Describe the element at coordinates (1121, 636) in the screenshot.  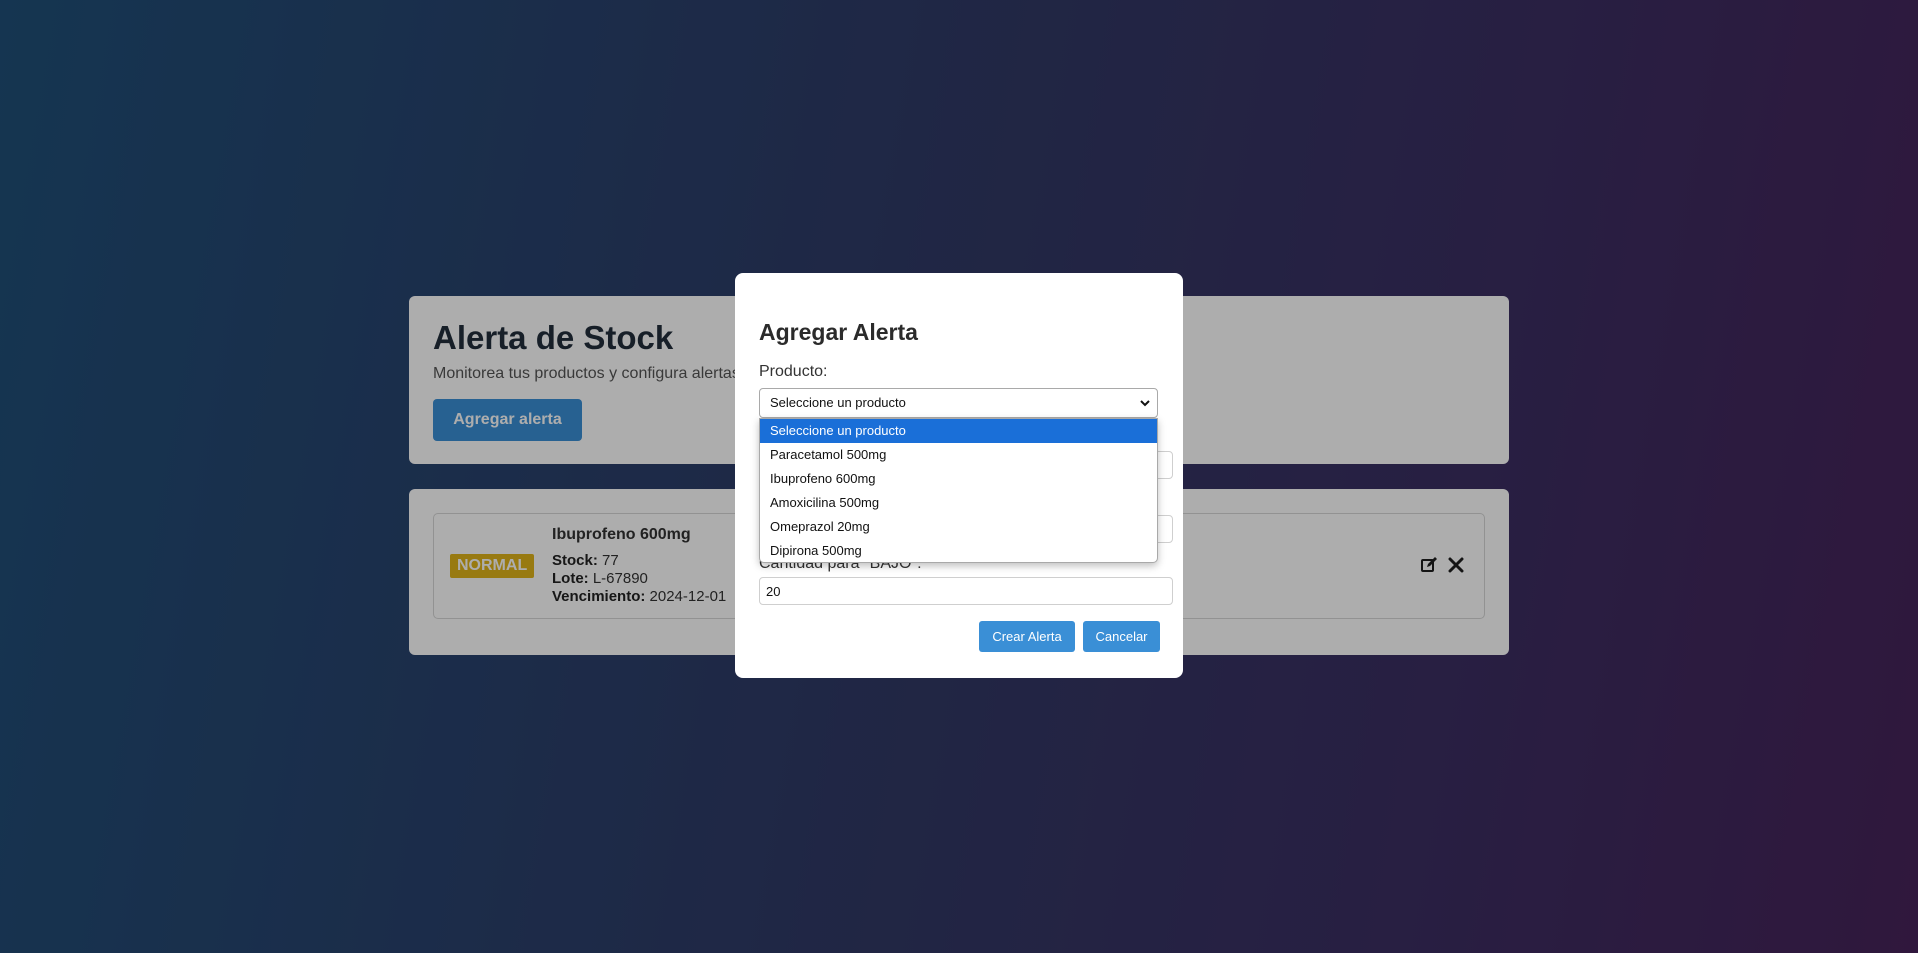
I see `cancel-button: Cancelar` at that location.